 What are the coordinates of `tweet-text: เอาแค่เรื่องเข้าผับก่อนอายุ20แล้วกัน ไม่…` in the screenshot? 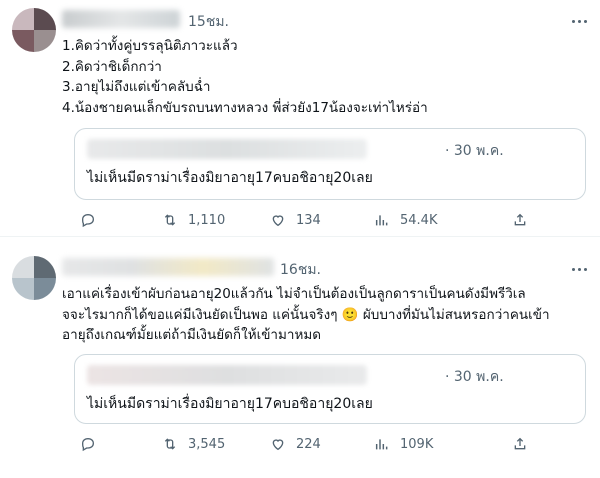 It's located at (306, 315).